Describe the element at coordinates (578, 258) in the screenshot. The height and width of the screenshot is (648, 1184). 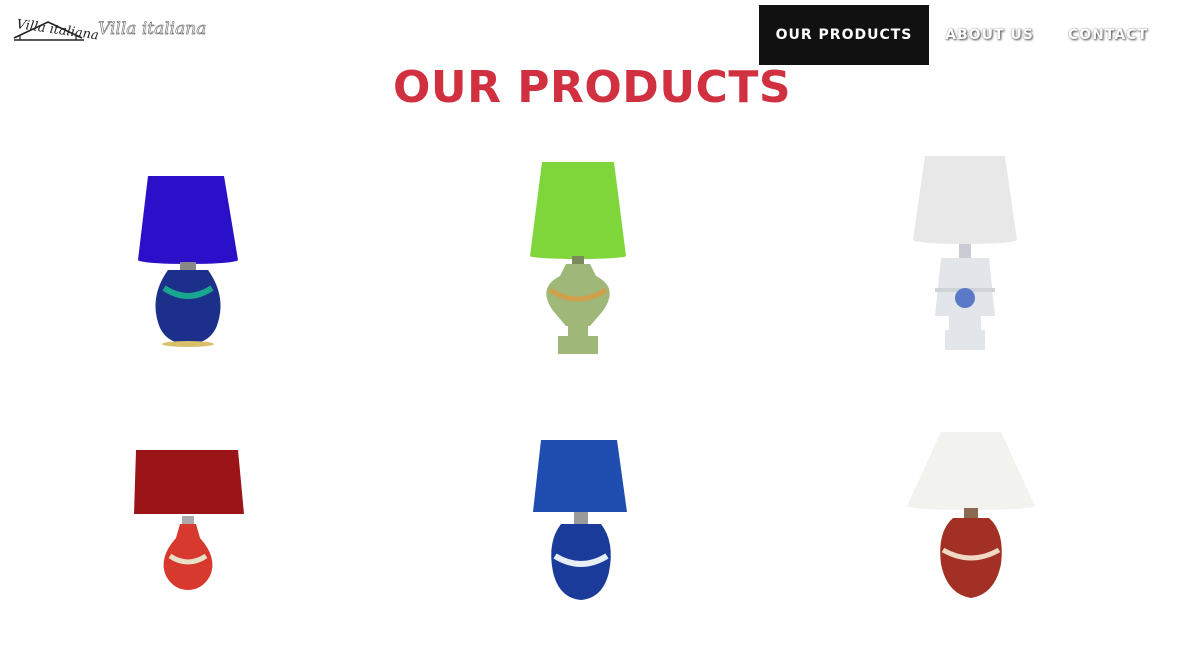
I see `table-lamp-green-shade-image` at that location.